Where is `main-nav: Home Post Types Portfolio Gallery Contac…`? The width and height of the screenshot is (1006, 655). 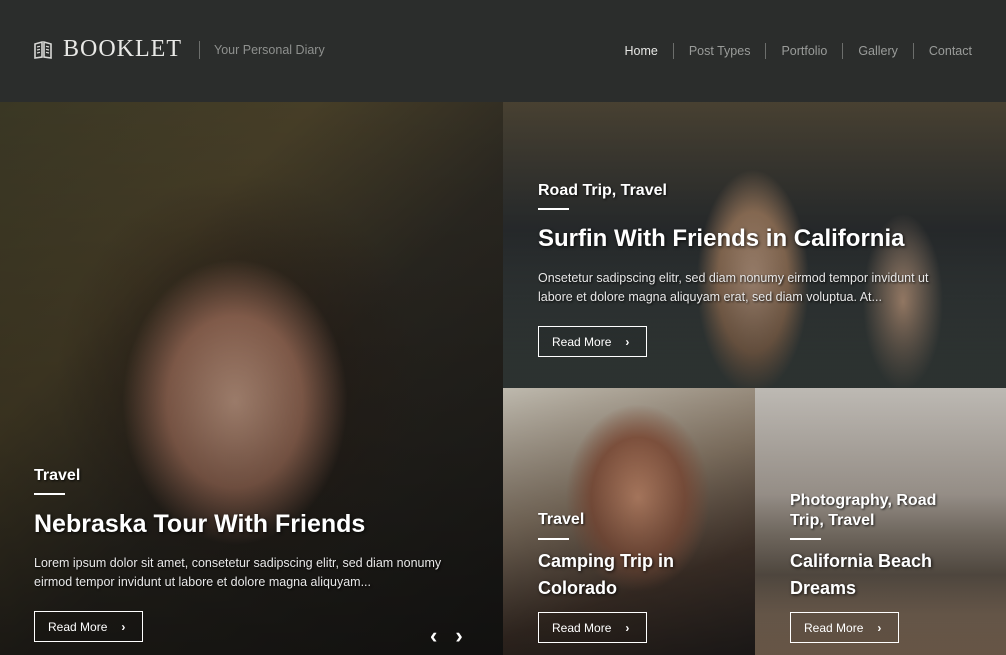
main-nav: Home Post Types Portfolio Gallery Contac… is located at coordinates (791, 51).